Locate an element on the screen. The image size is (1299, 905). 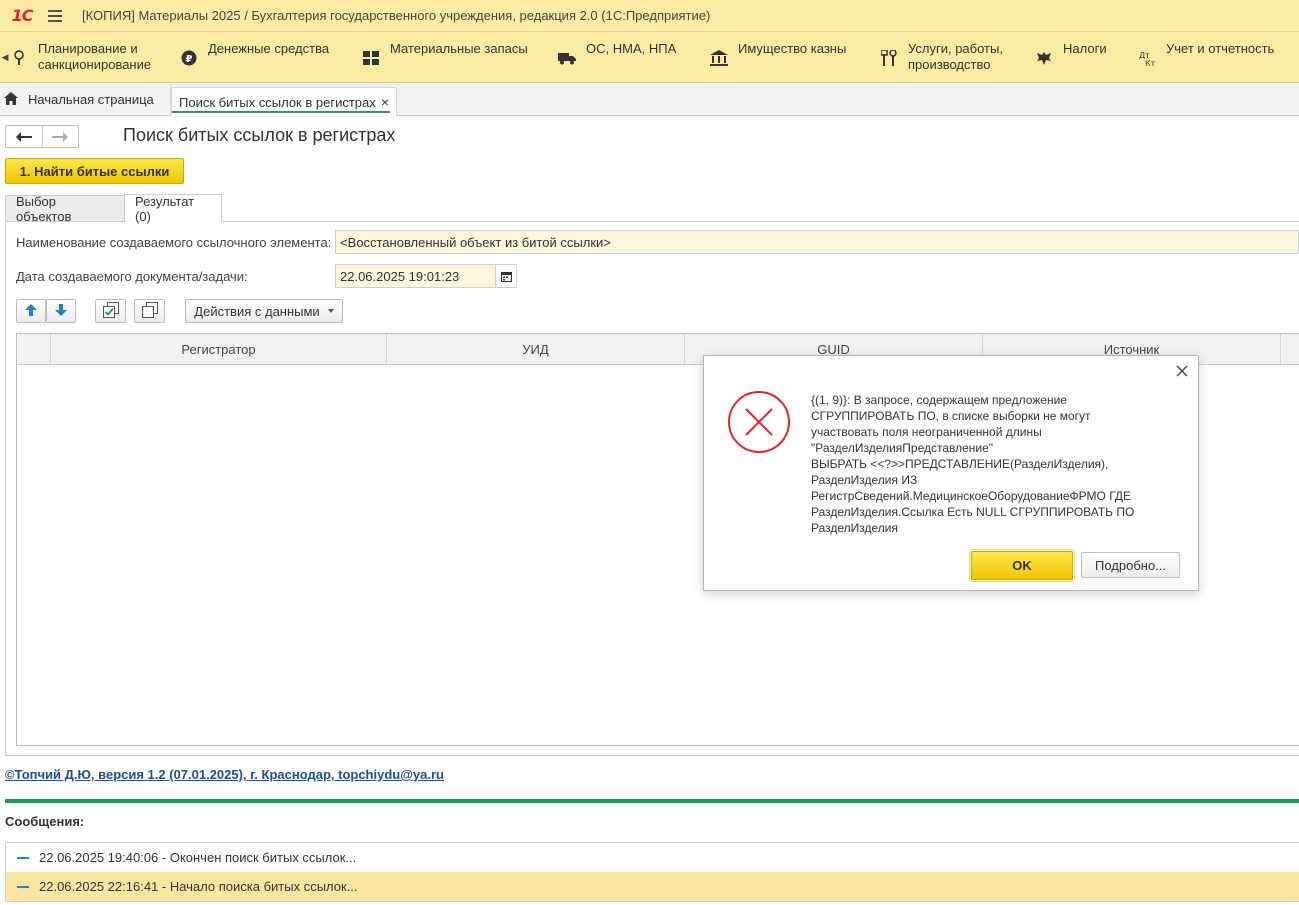
messages-title: Сообщения: is located at coordinates (45, 821).